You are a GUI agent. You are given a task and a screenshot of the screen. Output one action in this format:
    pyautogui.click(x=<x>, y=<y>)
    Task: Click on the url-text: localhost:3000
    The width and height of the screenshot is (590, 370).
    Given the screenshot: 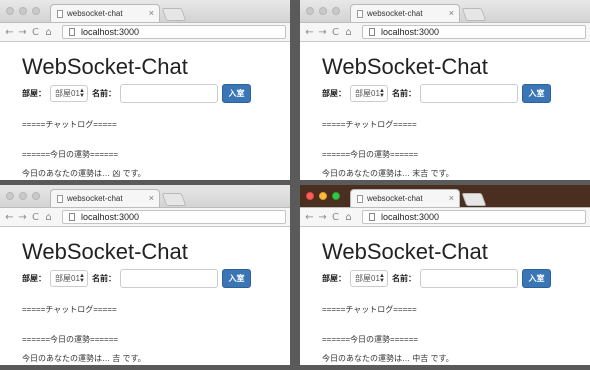 What is the action you would take?
    pyautogui.click(x=110, y=217)
    